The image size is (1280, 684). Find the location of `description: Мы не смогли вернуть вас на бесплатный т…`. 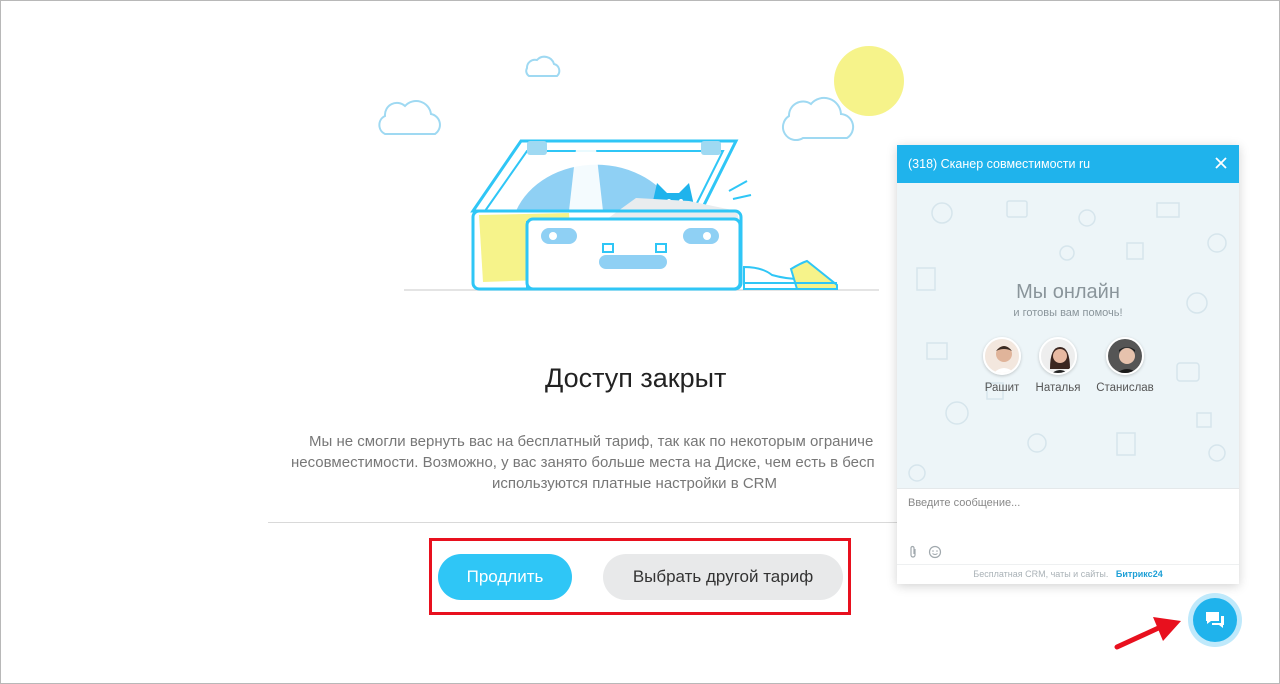

description: Мы не смогли вернуть вас на бесплатный т… is located at coordinates (584, 462).